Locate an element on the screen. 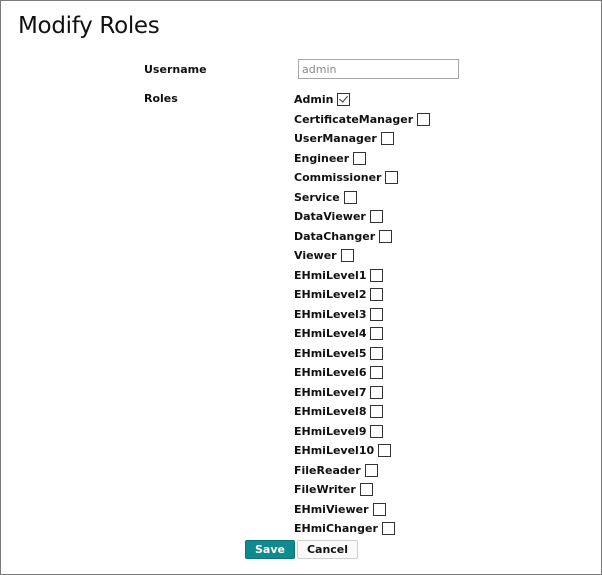 The image size is (602, 575). role-label: FileWriter is located at coordinates (325, 490).